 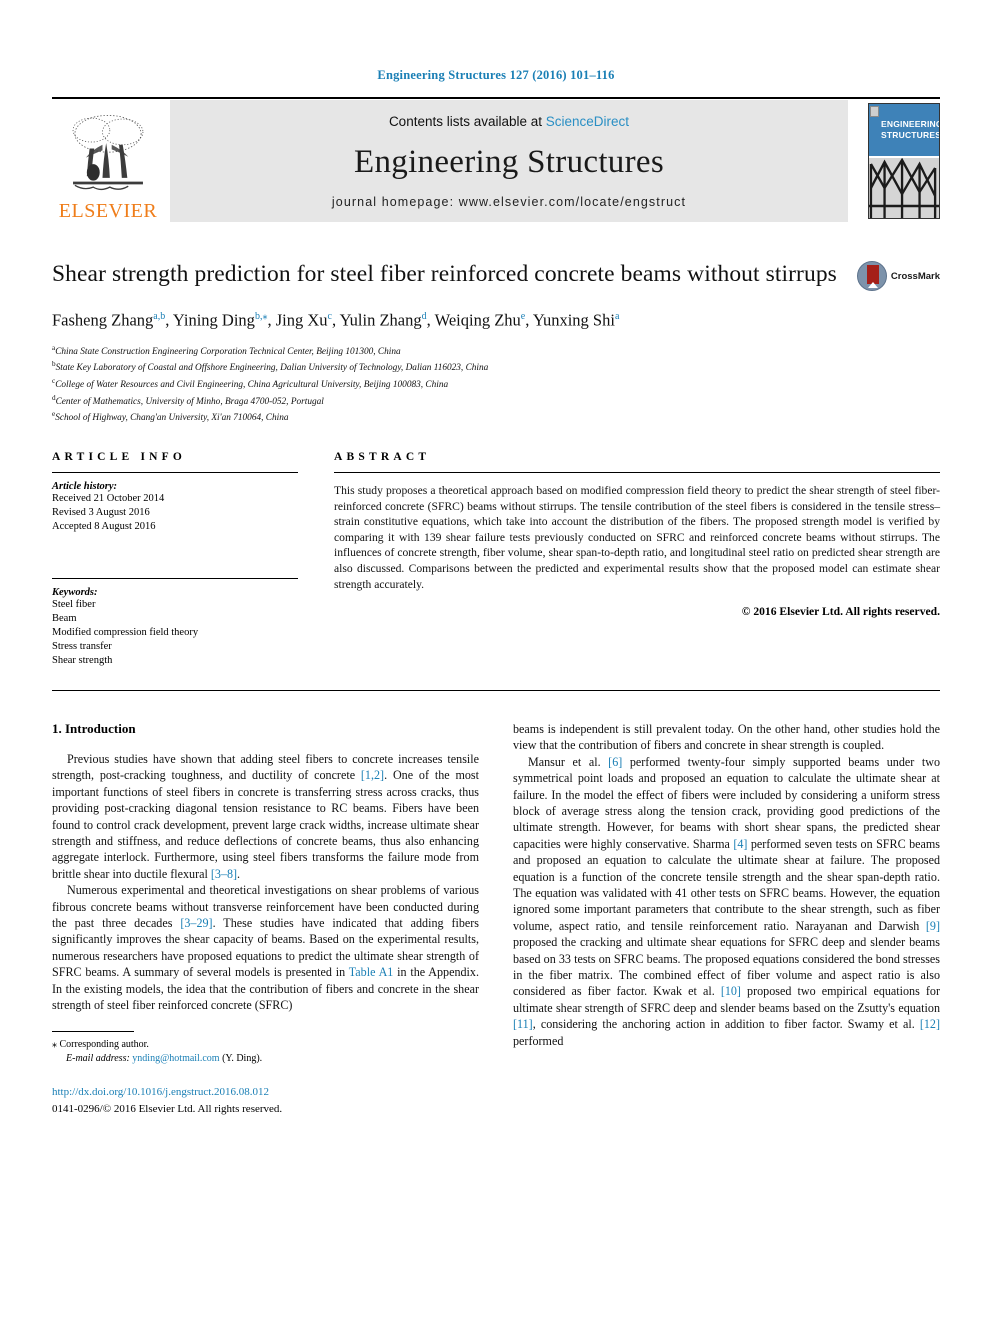 I want to click on corresponding-text: Corresponding author., so click(x=104, y=1045).